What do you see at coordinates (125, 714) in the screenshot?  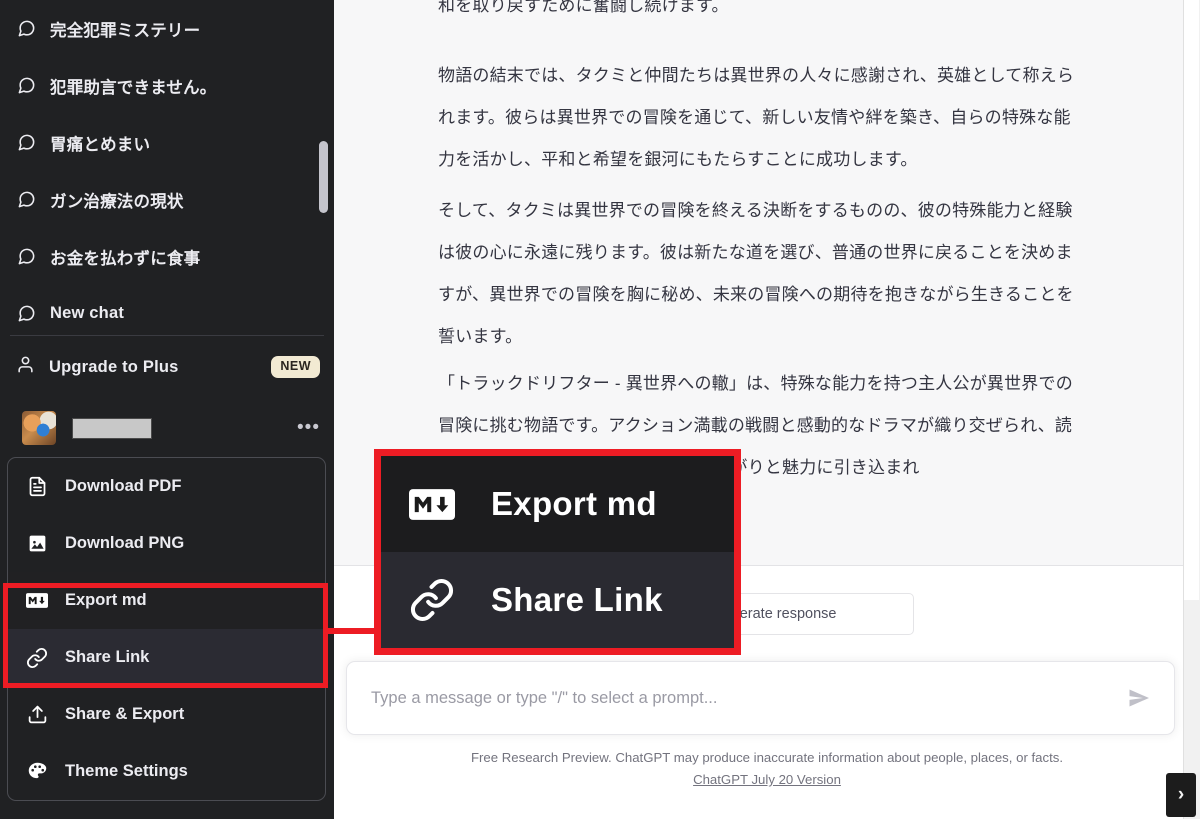 I see `menu-item-label: Share & Export` at bounding box center [125, 714].